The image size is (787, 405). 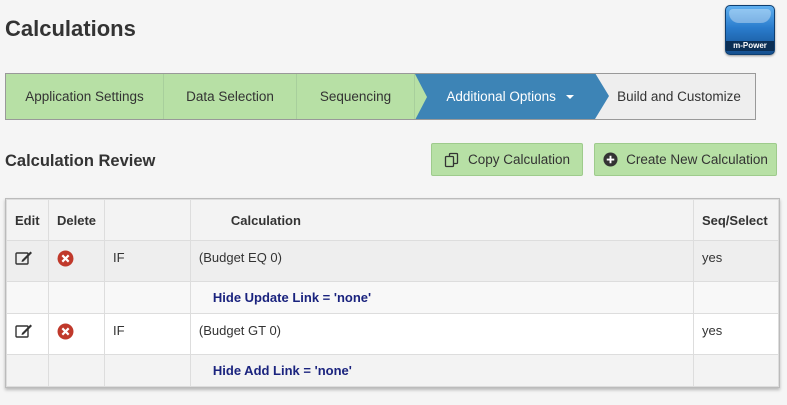 I want to click on wizard-step-build-and-customize: Build and Customize, so click(x=682, y=96).